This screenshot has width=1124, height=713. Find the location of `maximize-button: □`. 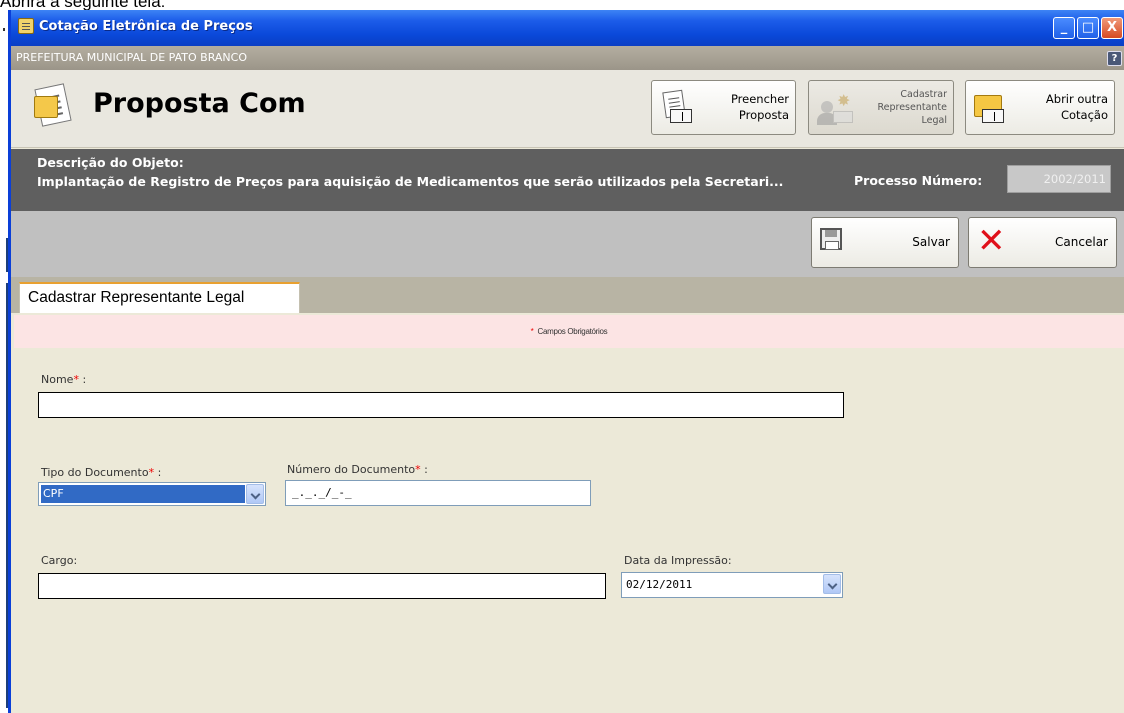

maximize-button: □ is located at coordinates (1088, 28).